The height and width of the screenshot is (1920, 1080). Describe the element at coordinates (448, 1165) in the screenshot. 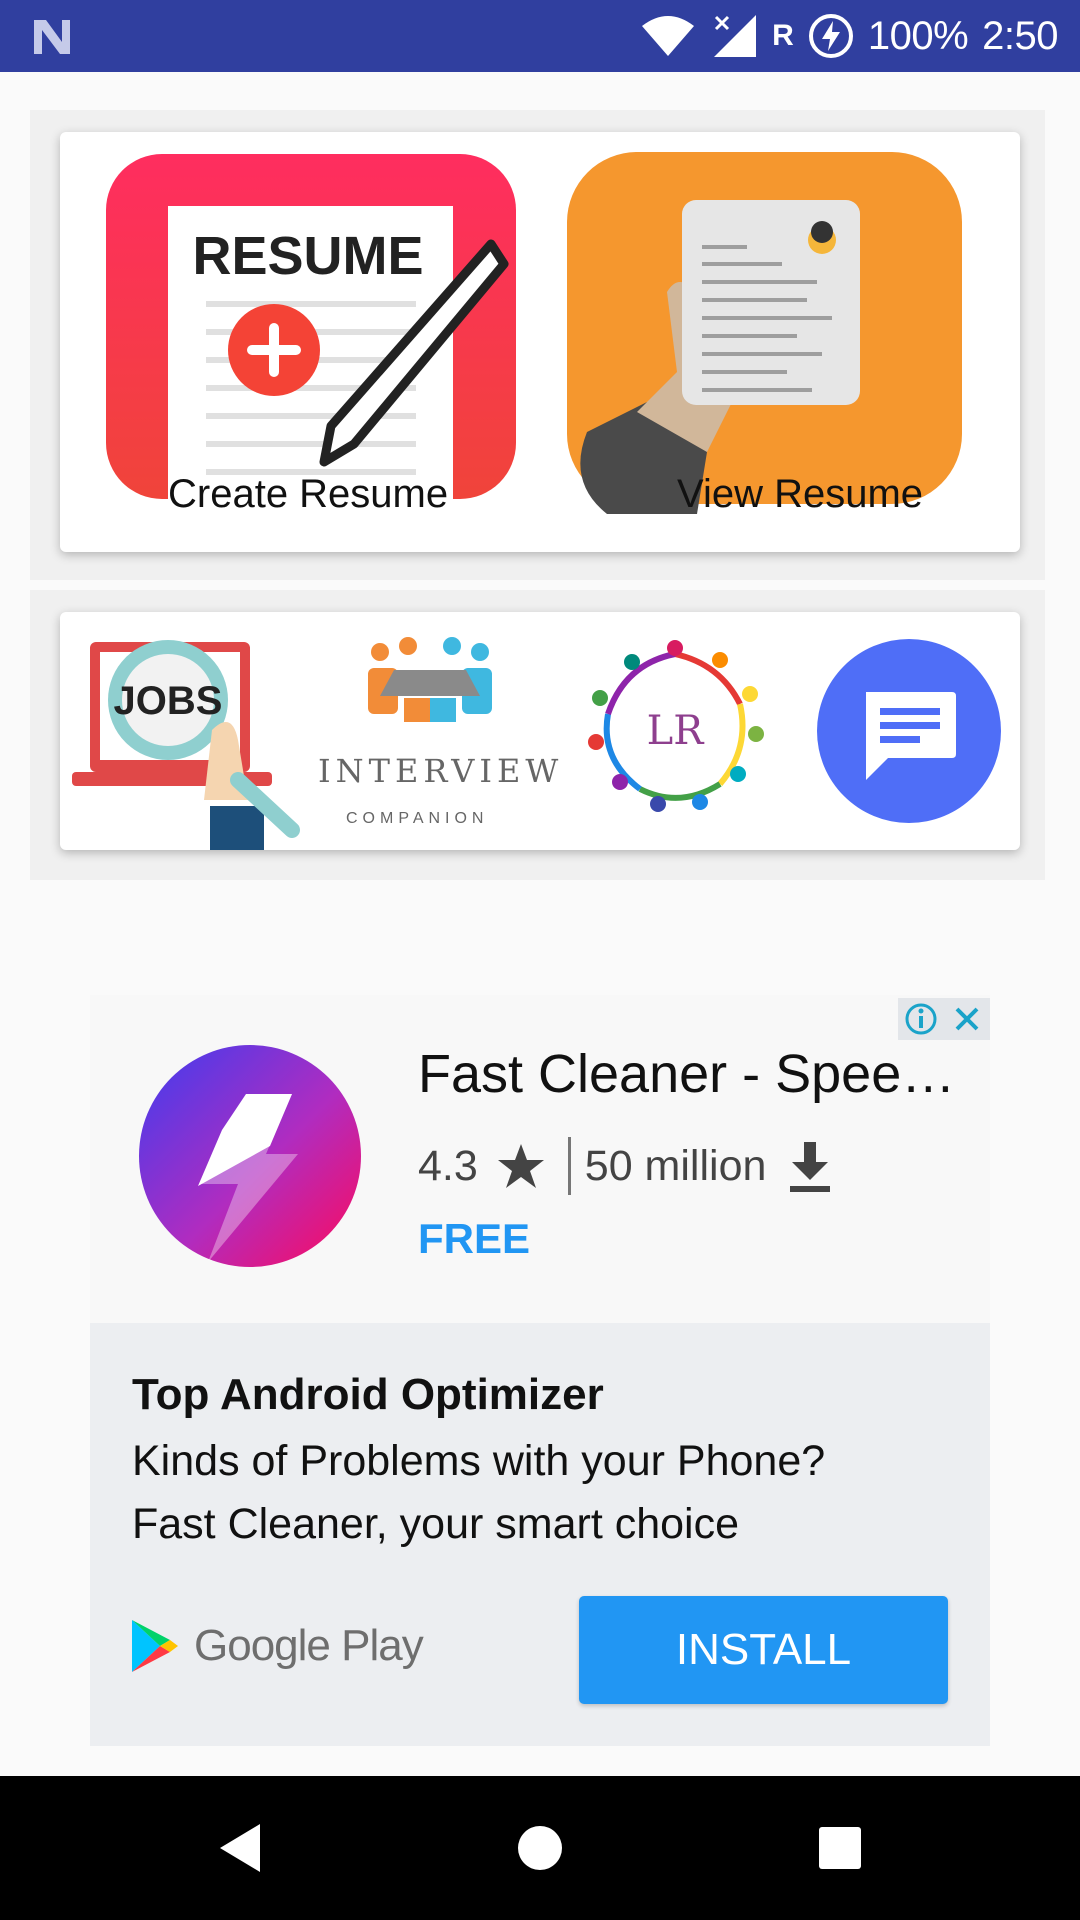

I see `ad-rating: 4.3` at that location.